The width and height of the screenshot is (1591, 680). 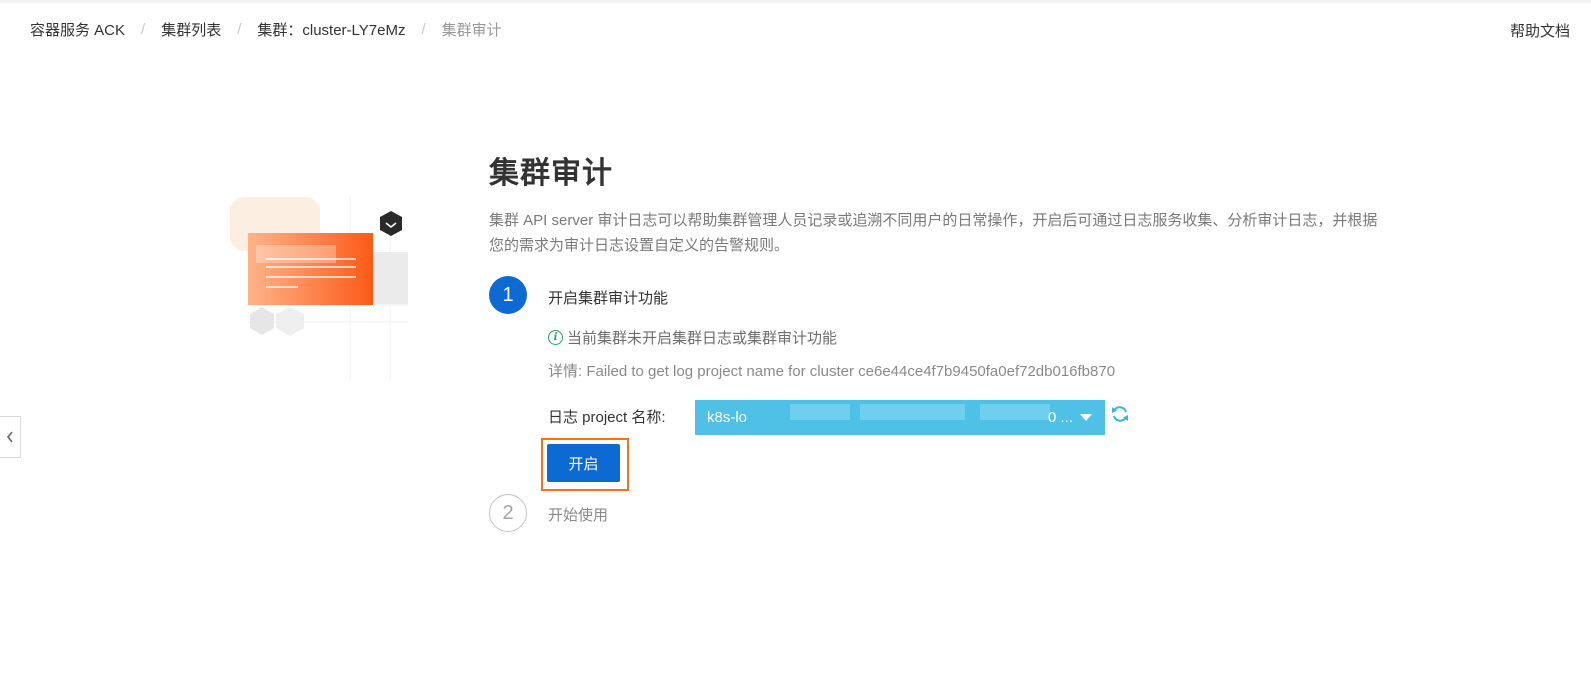 I want to click on project-name-label: 日志 project 名称:, so click(x=607, y=417).